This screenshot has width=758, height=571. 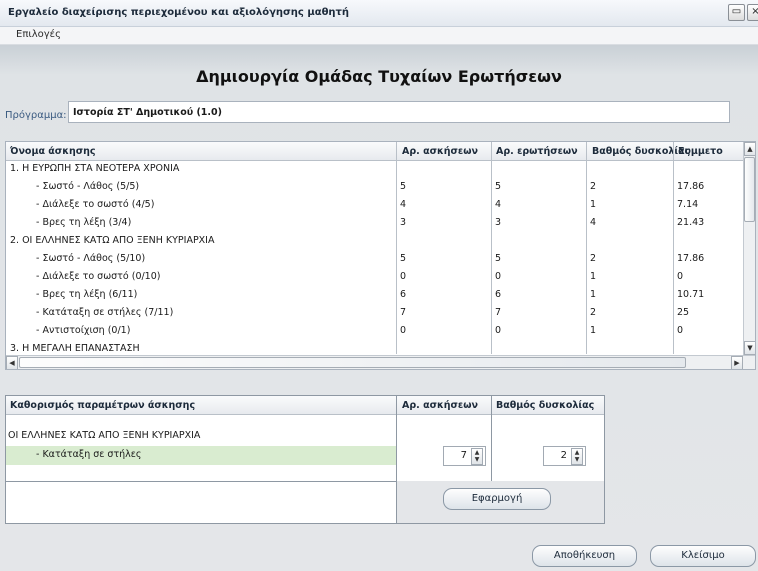 I want to click on col-participation: Συμμετο, so click(x=700, y=151).